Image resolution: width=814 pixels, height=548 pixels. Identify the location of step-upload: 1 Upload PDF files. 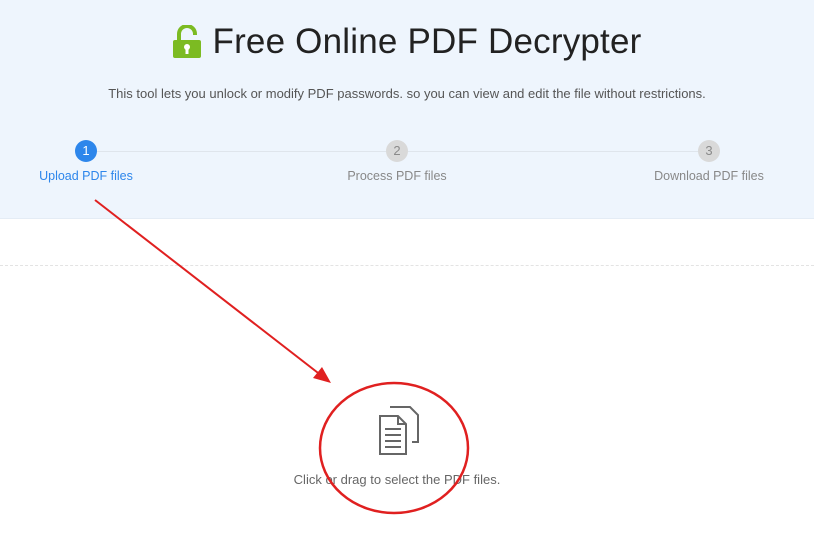
(93, 161).